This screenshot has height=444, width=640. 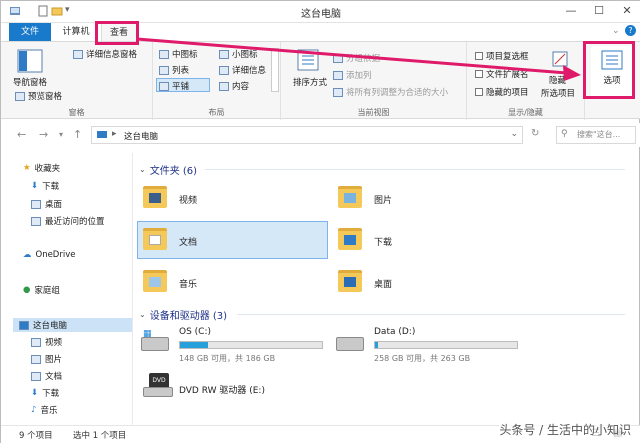 What do you see at coordinates (183, 314) in the screenshot?
I see `drives-header: ⌄ 设备和驱动器 (3)` at bounding box center [183, 314].